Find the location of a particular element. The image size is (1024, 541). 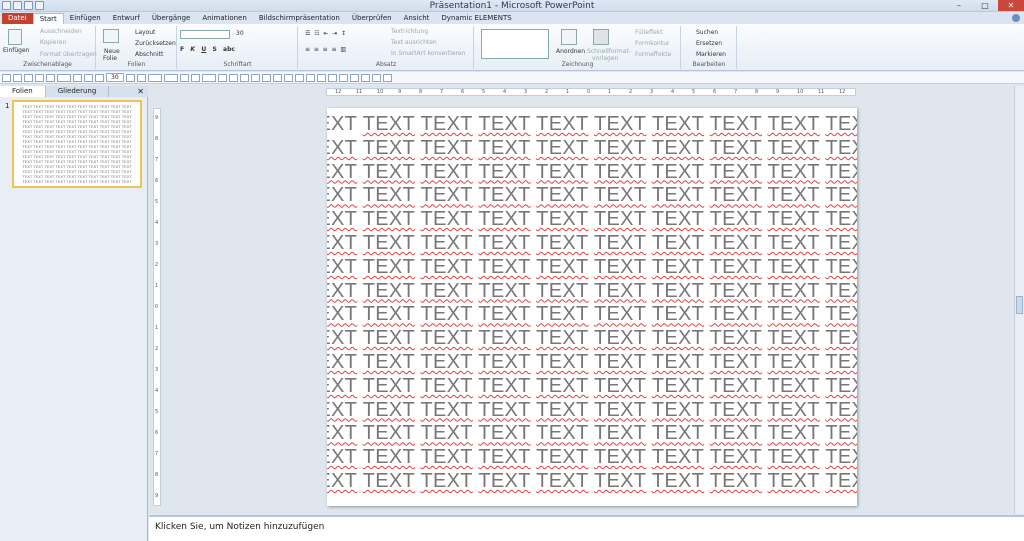

select-button: Markieren is located at coordinates (711, 55).